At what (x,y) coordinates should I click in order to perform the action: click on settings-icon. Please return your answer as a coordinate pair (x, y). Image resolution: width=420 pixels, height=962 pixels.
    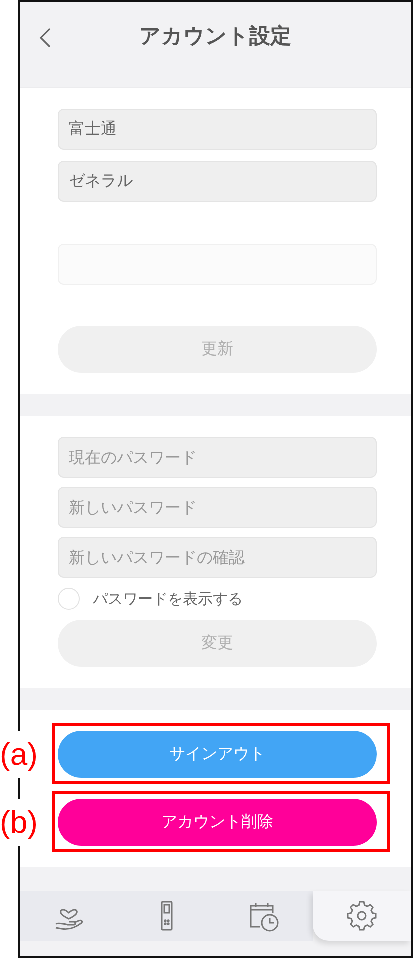
    Looking at the image, I should click on (362, 916).